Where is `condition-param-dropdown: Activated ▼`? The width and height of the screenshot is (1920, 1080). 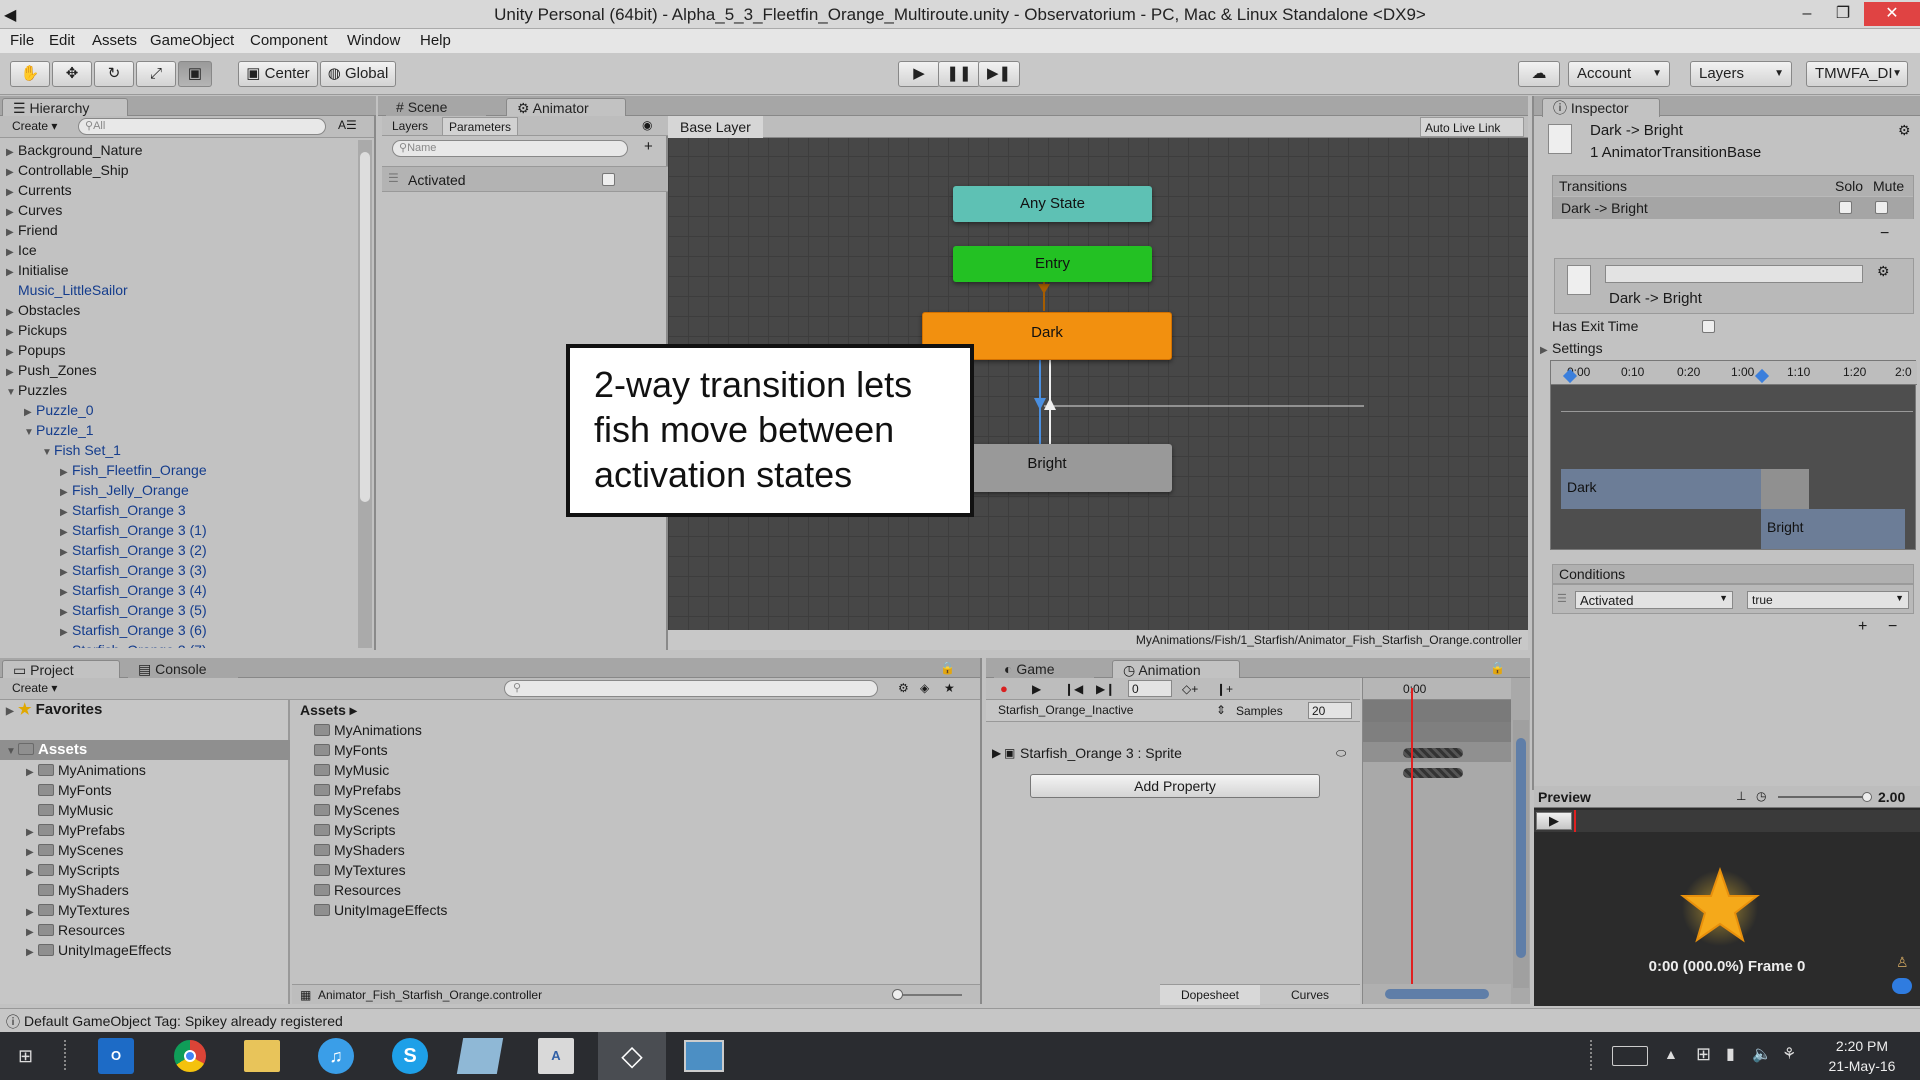
condition-param-dropdown: Activated ▼ is located at coordinates (1654, 600).